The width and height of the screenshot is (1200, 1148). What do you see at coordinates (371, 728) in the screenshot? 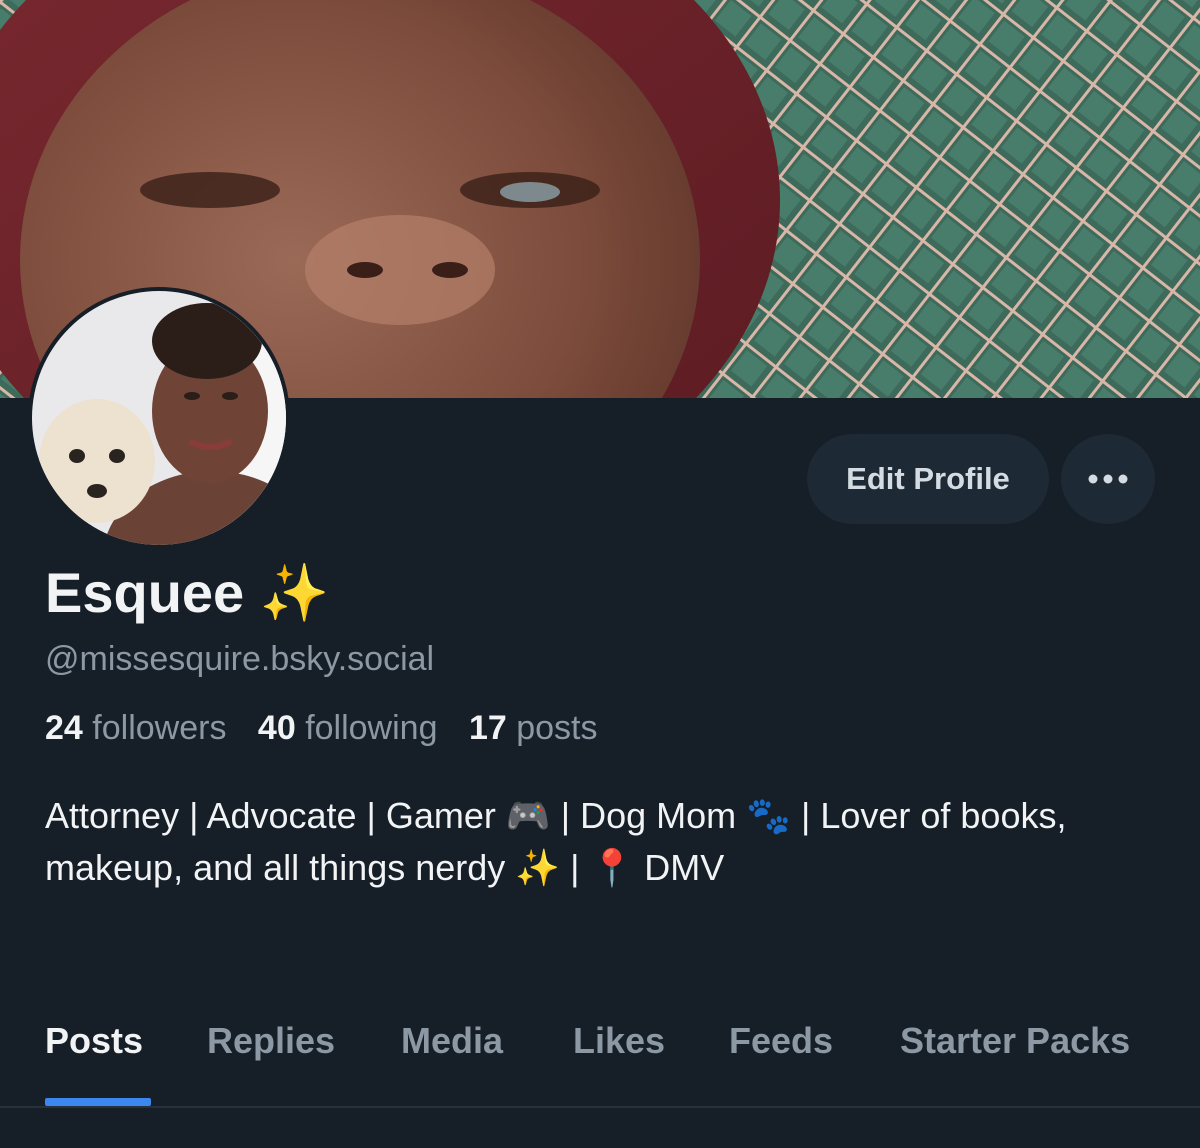
I see `following-label: following` at bounding box center [371, 728].